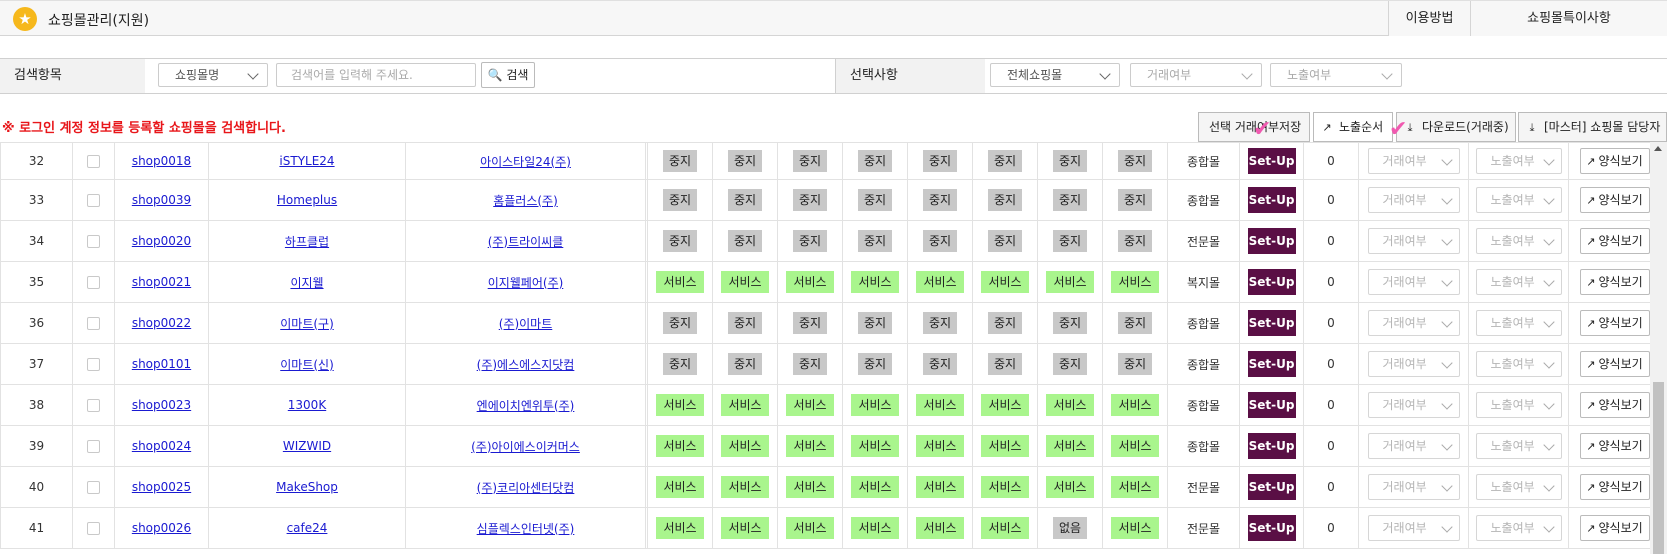  What do you see at coordinates (526, 529) in the screenshot?
I see `company-link: 심플렉스인터넷(주)` at bounding box center [526, 529].